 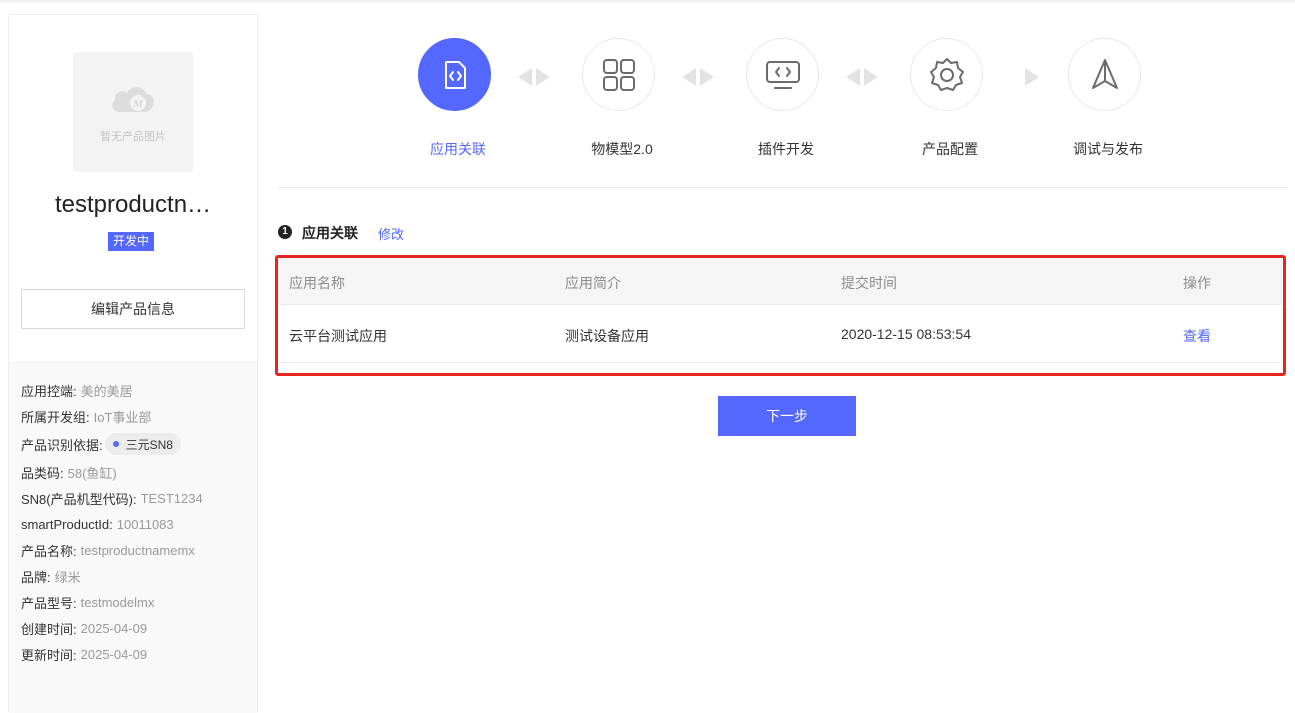 I want to click on info-key: 产品型号:, so click(x=49, y=603).